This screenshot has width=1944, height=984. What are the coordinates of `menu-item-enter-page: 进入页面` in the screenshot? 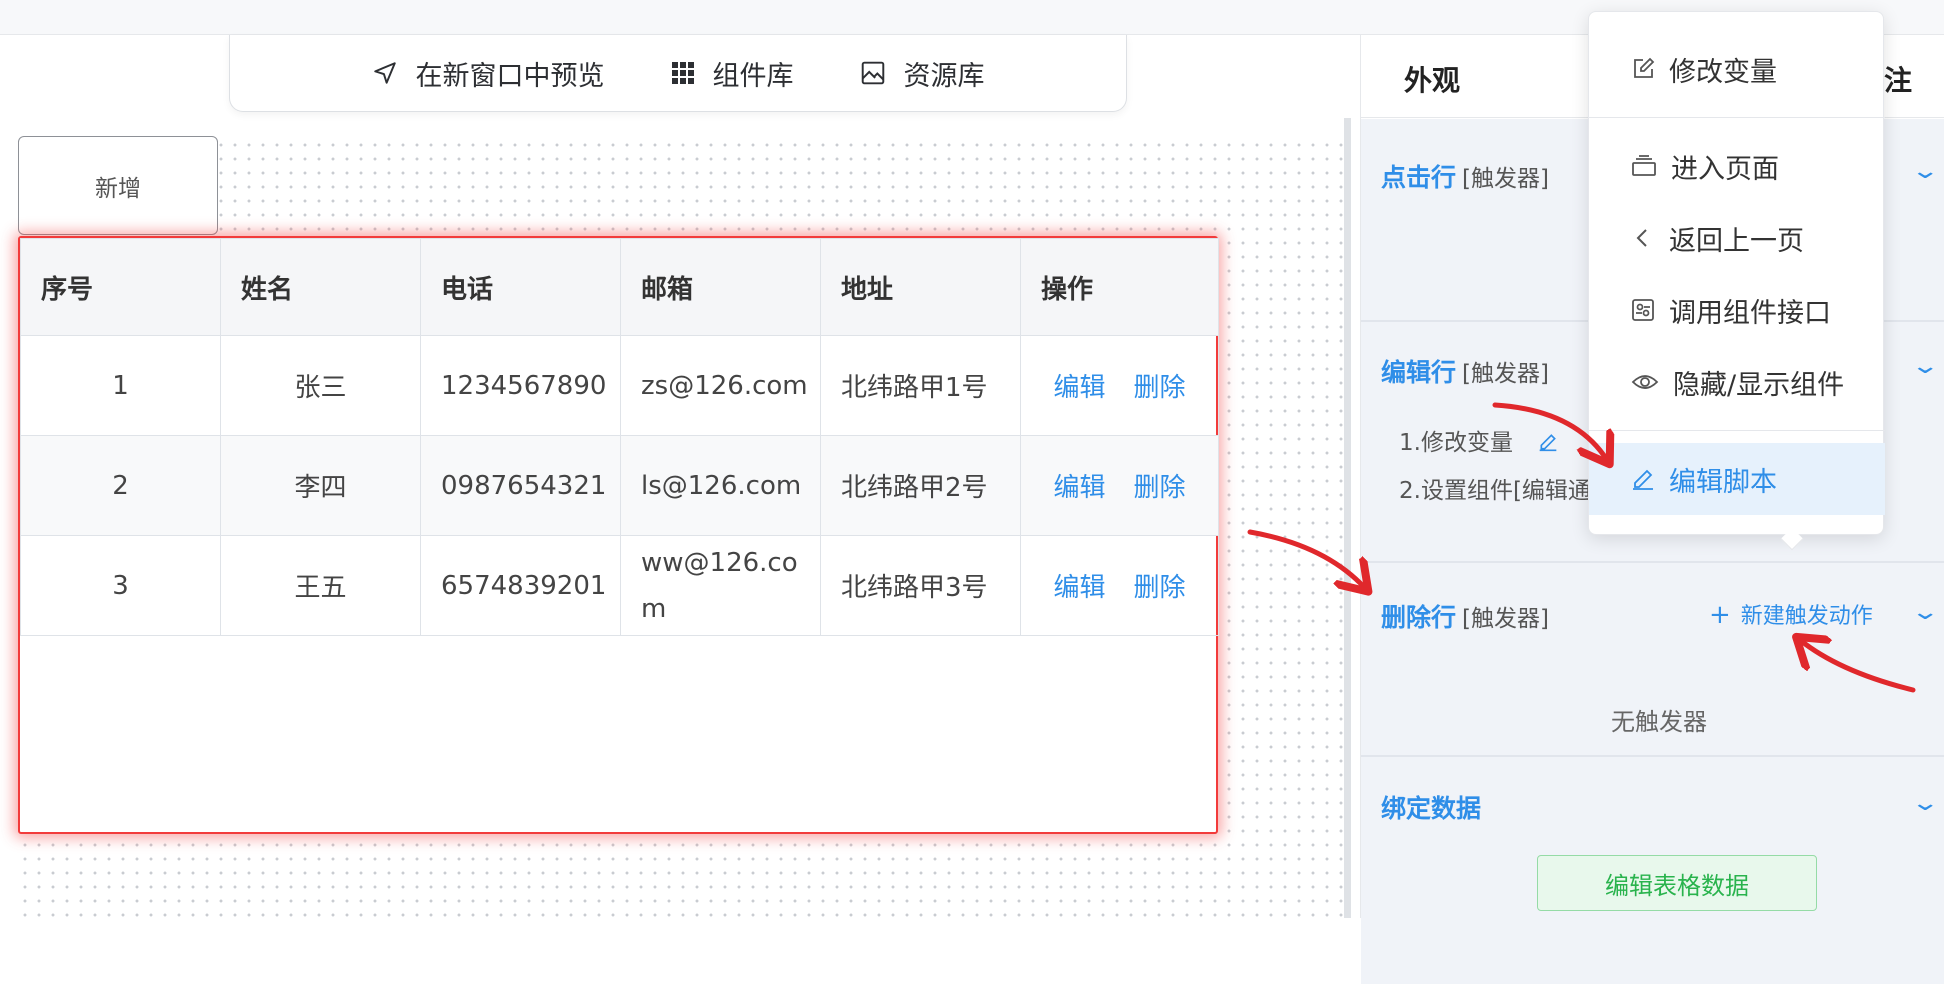 It's located at (1737, 166).